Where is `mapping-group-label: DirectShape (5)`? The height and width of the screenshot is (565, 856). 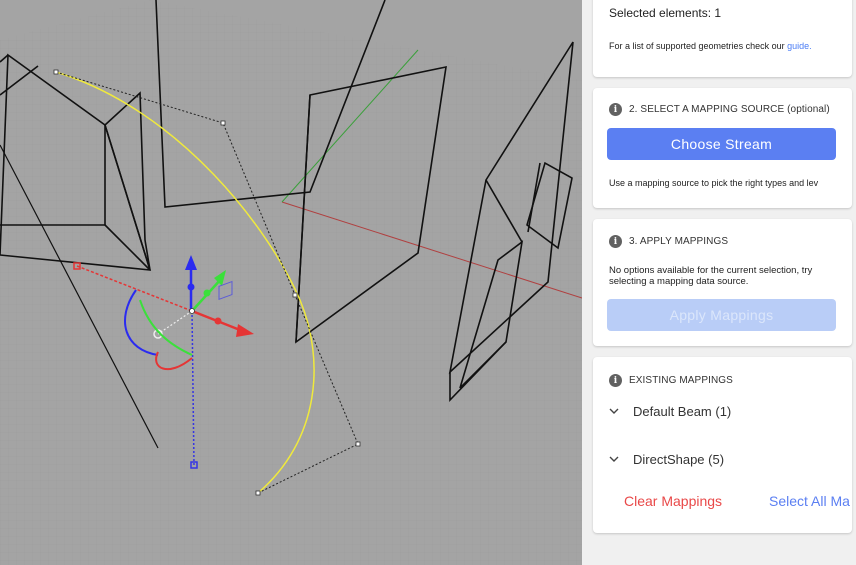 mapping-group-label: DirectShape (5) is located at coordinates (679, 459).